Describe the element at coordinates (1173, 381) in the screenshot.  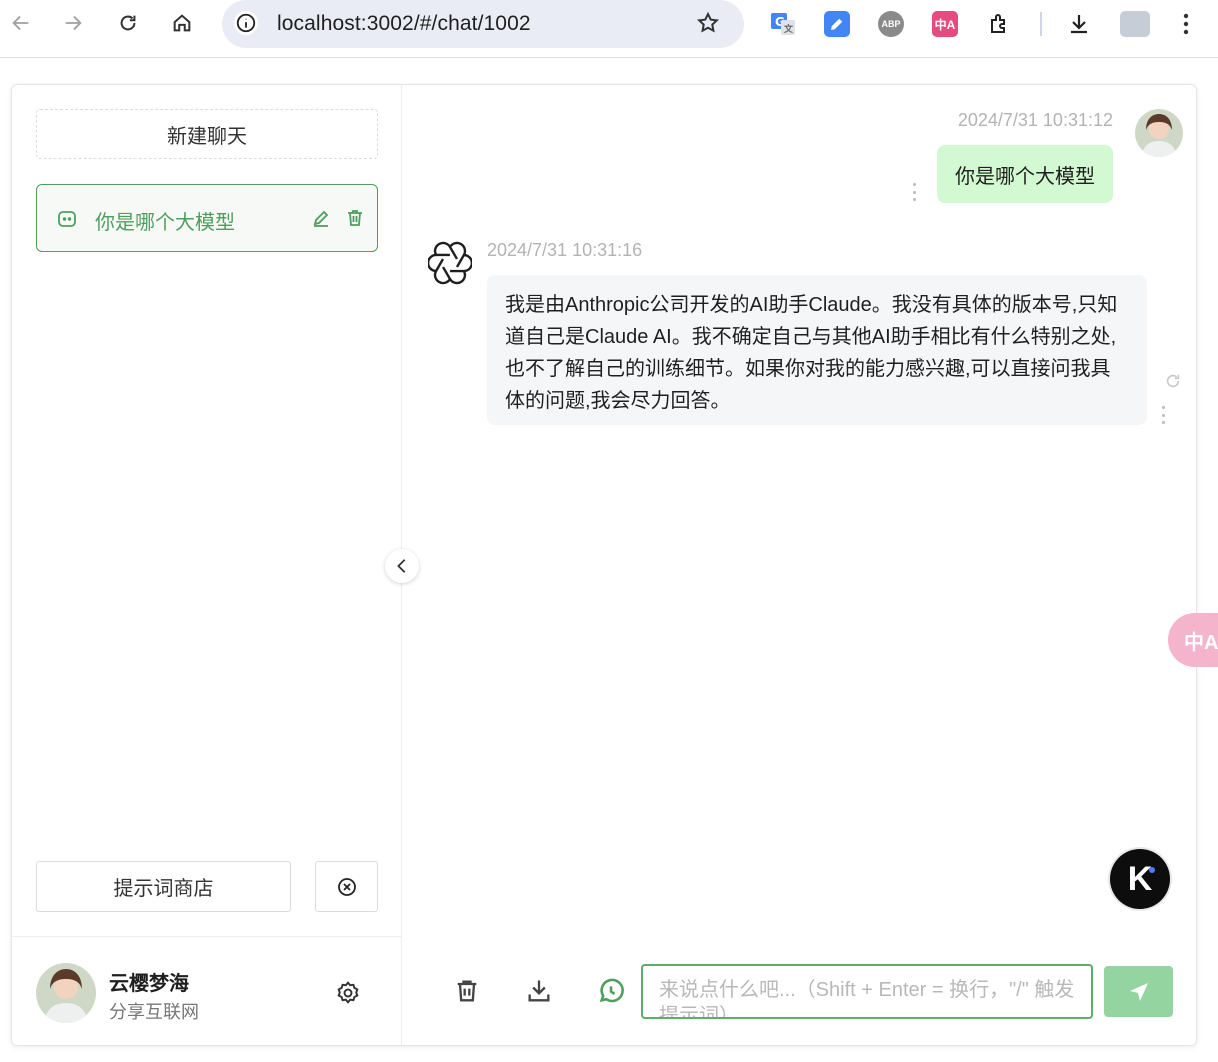
I see `regenerate-icon` at that location.